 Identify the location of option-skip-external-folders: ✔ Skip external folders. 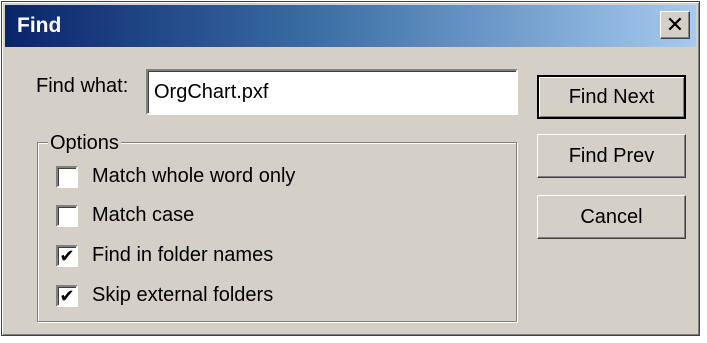
(164, 295).